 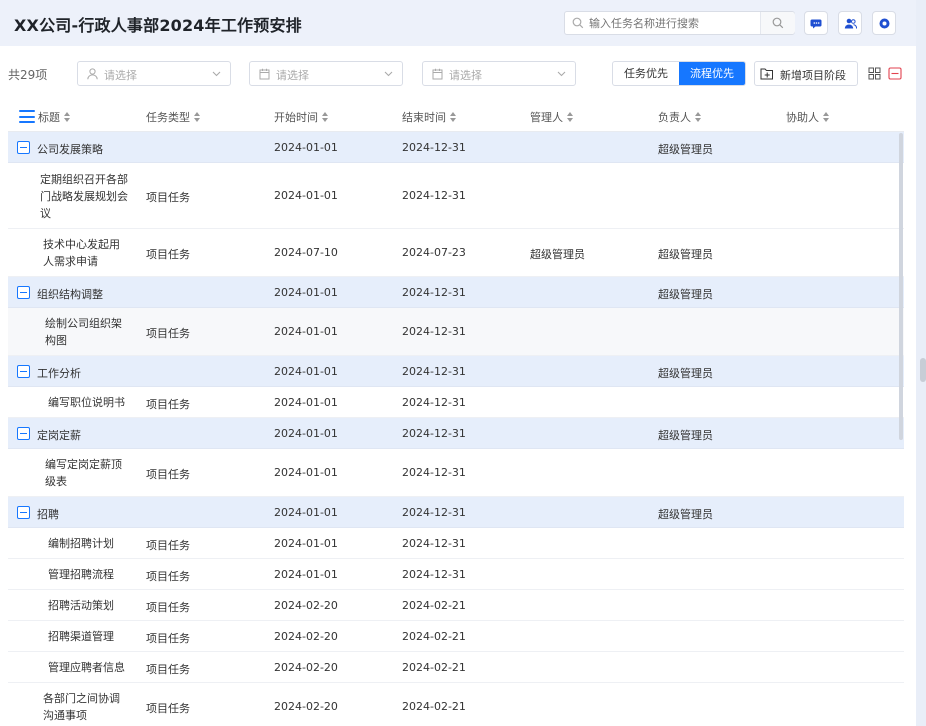 I want to click on members-button, so click(x=850, y=23).